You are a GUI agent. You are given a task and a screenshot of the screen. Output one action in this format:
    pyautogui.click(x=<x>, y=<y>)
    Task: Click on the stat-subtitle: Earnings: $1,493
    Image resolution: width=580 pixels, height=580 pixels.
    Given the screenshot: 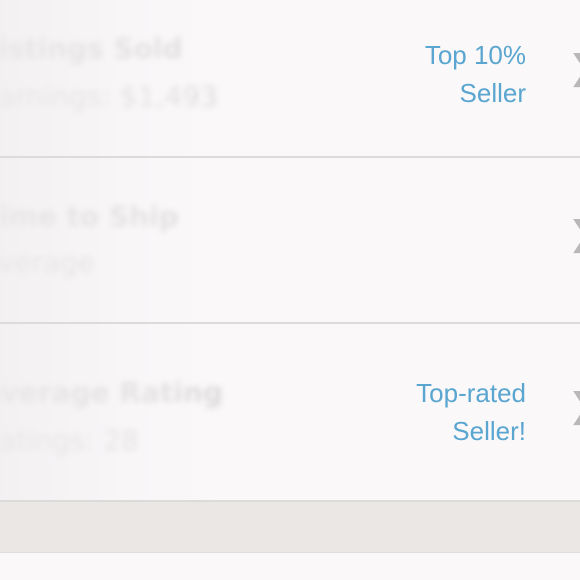 What is the action you would take?
    pyautogui.click(x=109, y=96)
    